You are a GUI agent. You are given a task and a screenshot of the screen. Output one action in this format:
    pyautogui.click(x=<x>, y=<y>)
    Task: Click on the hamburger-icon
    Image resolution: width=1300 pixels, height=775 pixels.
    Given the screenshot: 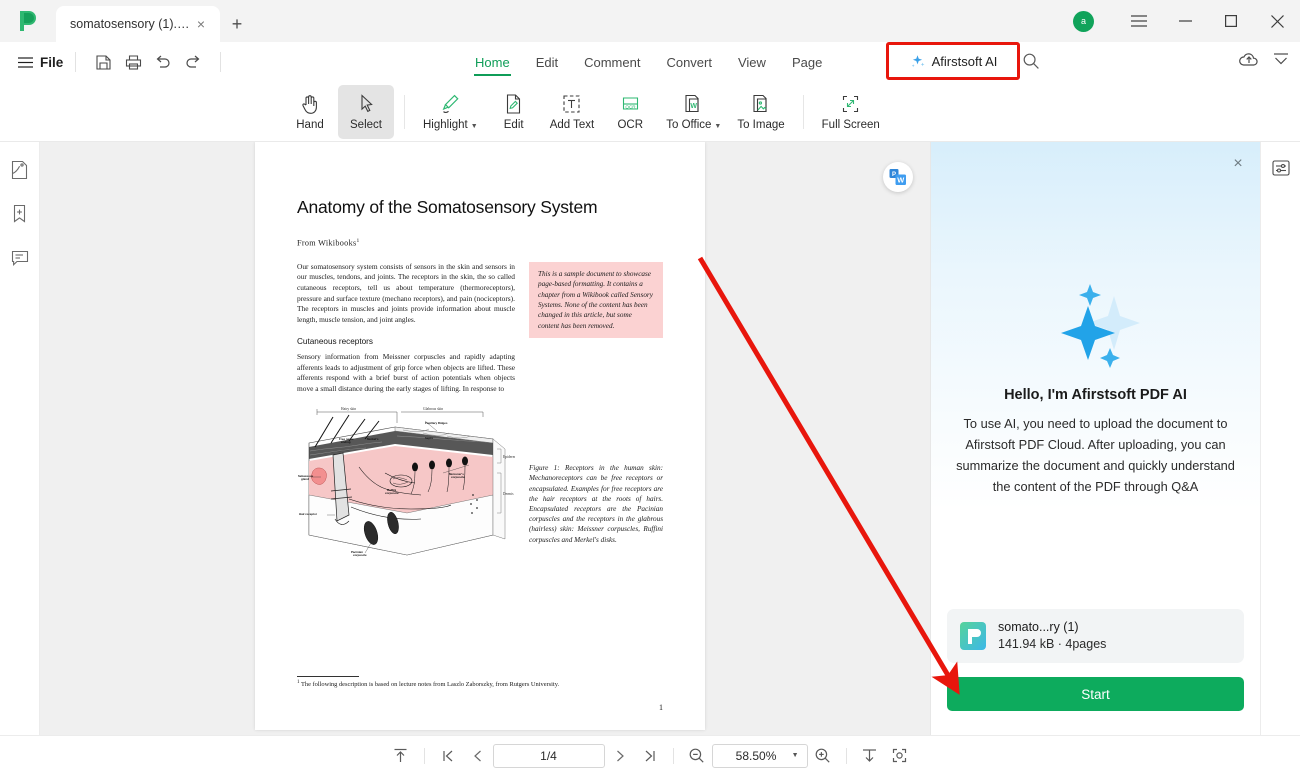 What is the action you would take?
    pyautogui.click(x=25, y=62)
    